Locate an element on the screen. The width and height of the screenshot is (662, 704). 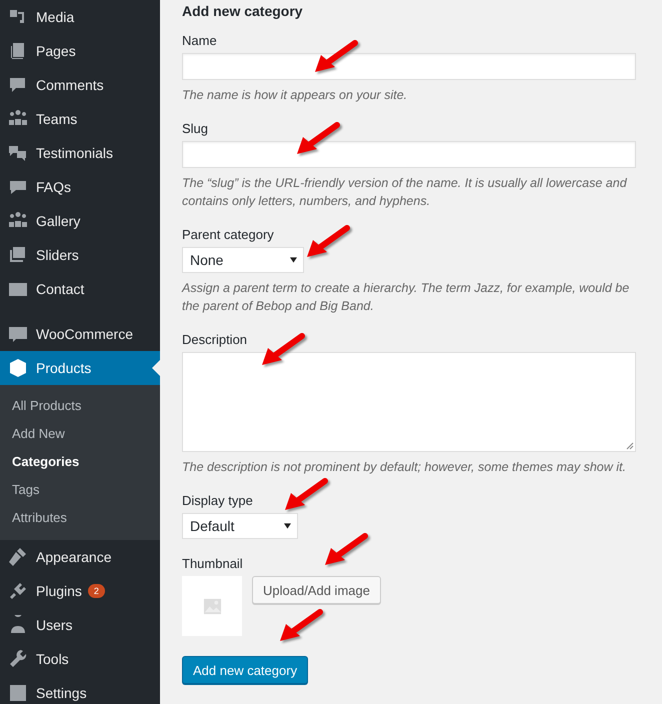
sidebar-item: Tools is located at coordinates (80, 659).